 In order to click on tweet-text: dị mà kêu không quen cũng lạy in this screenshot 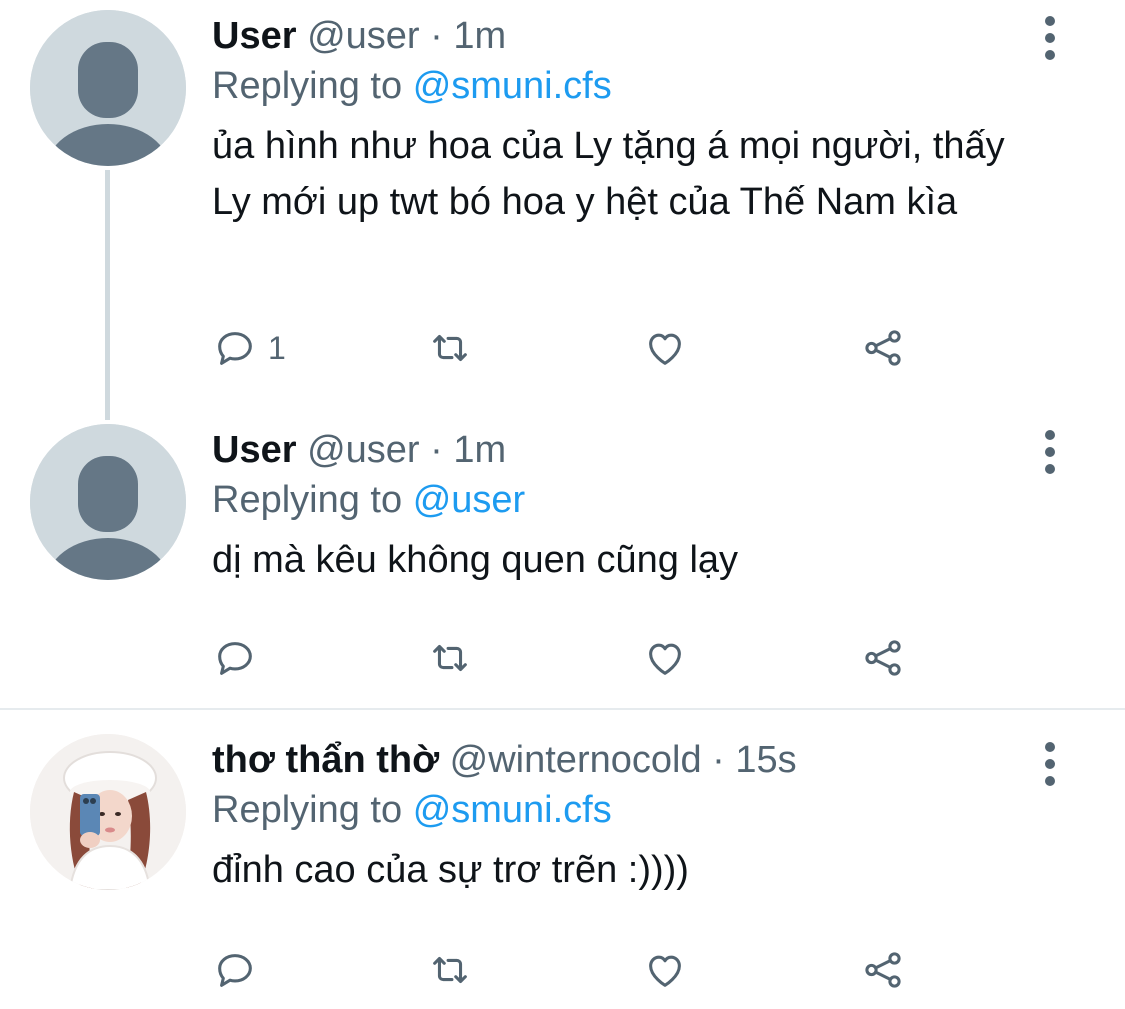, I will do `click(475, 560)`.